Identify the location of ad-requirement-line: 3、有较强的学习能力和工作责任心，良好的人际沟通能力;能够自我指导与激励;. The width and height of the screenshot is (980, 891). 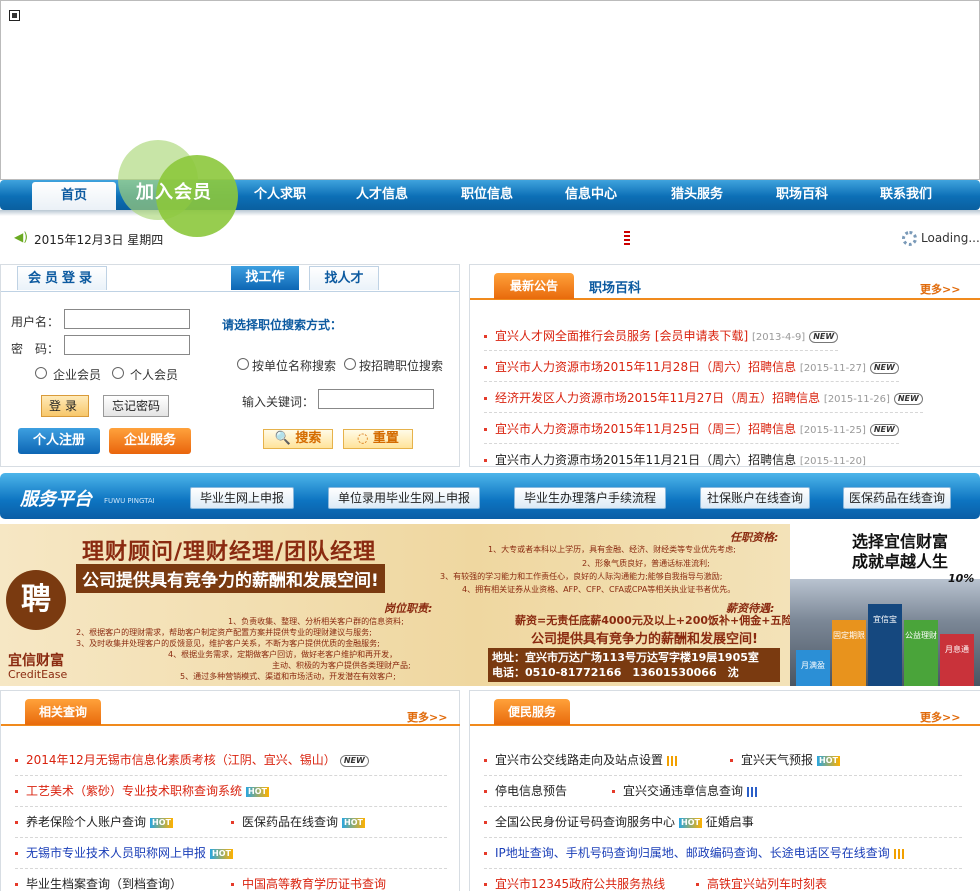
(581, 576).